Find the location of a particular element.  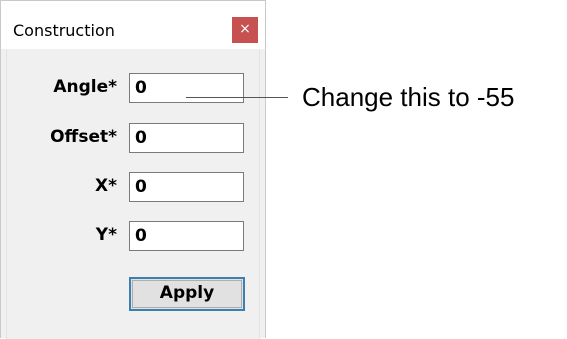

window-title: Construction is located at coordinates (64, 30).